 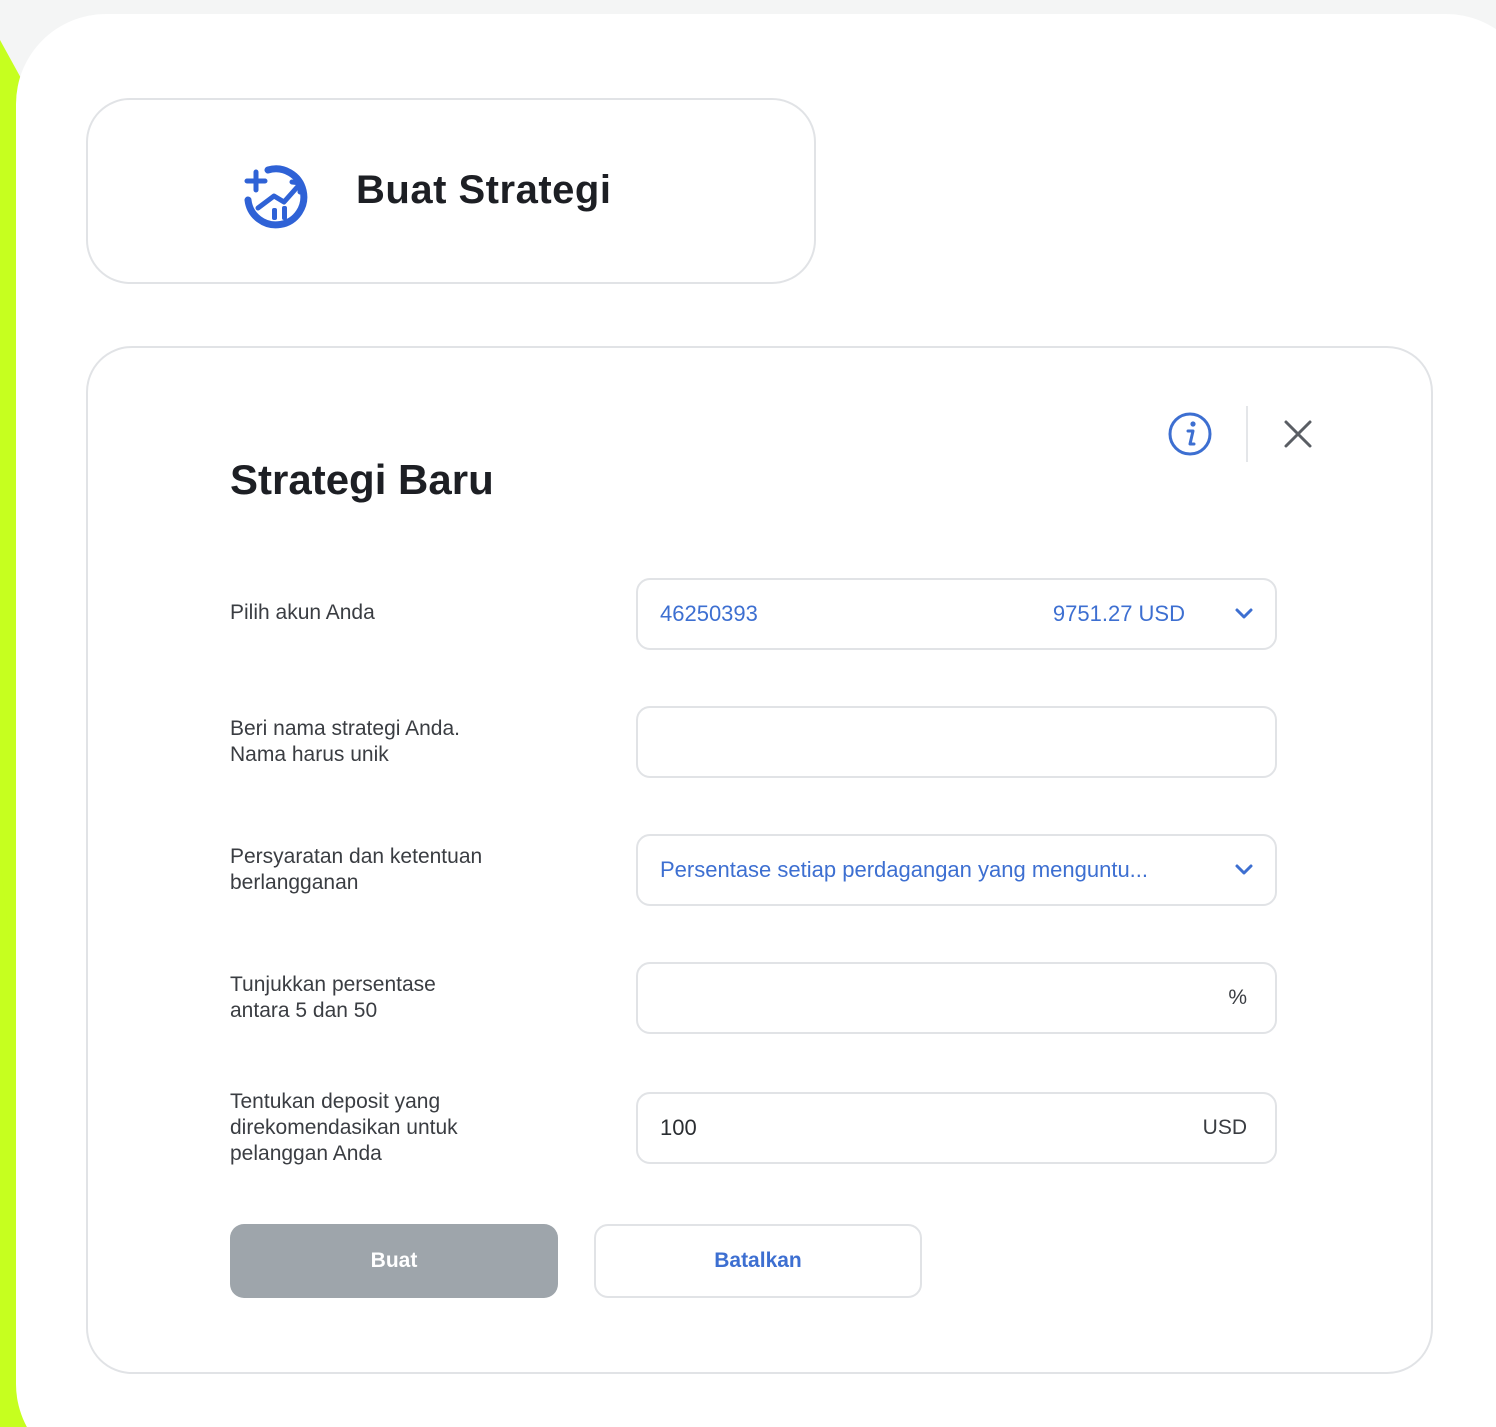 What do you see at coordinates (1224, 1127) in the screenshot?
I see `currency-suffix: USD` at bounding box center [1224, 1127].